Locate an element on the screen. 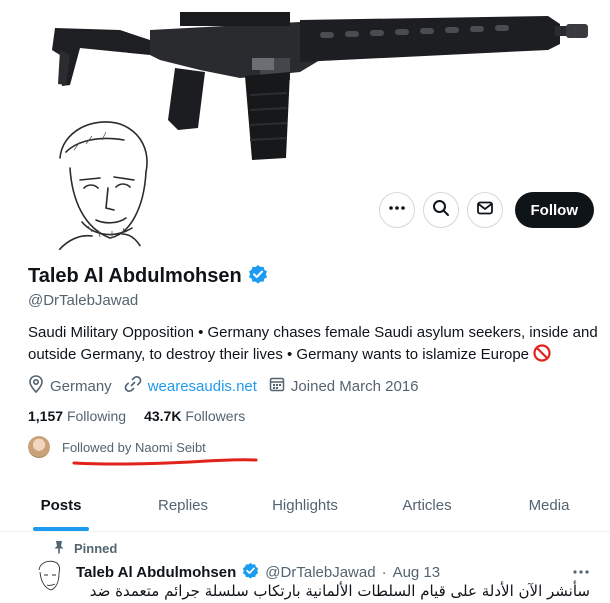 This screenshot has height=603, width=610. tab-highlights: Highlights is located at coordinates (305, 505).